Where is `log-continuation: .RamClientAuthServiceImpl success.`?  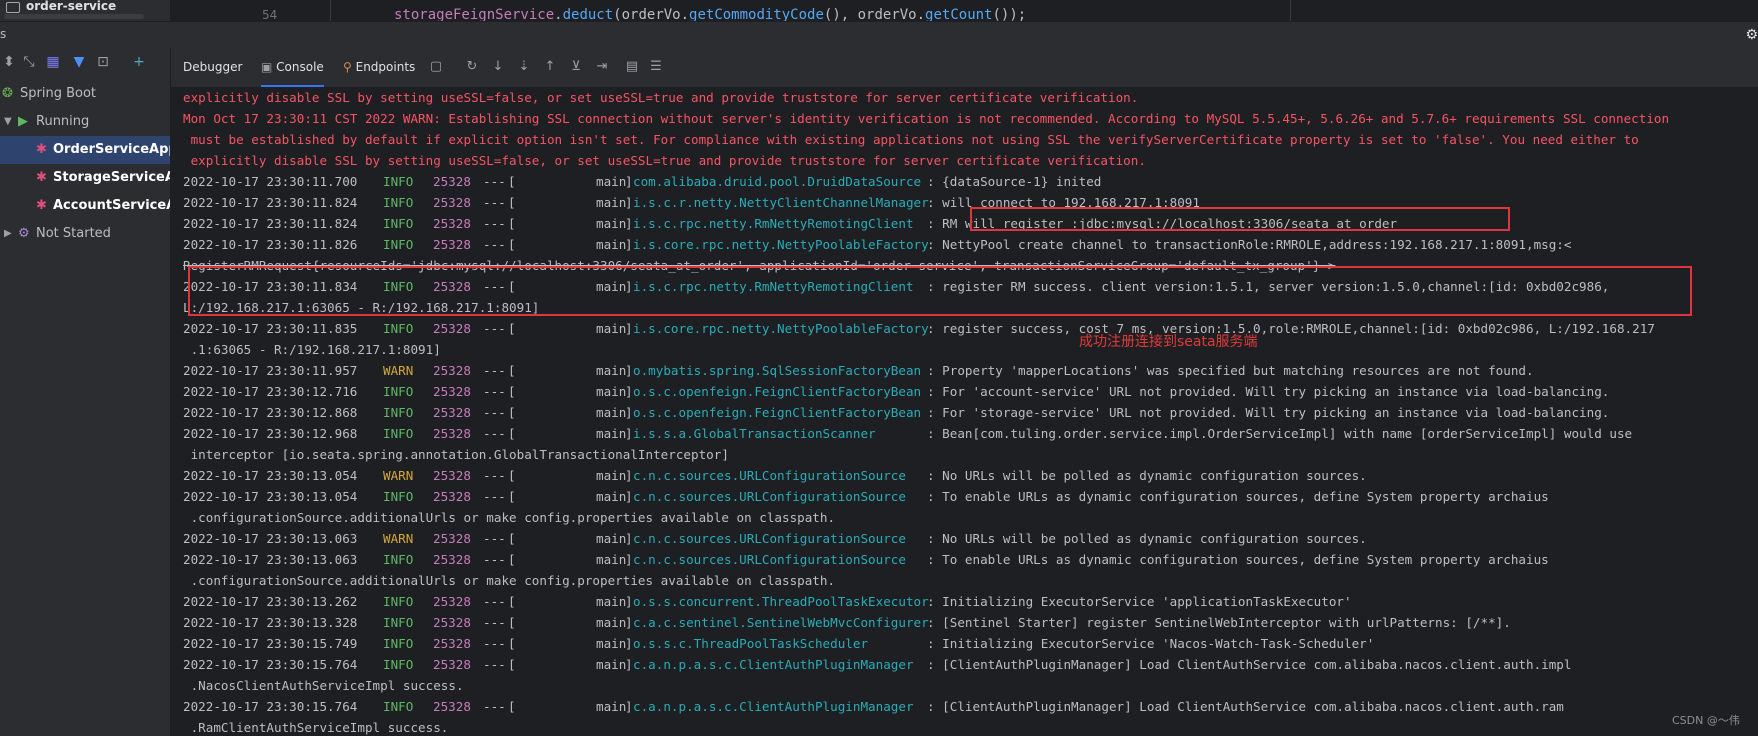 log-continuation: .RamClientAuthServiceImpl success. is located at coordinates (970, 726).